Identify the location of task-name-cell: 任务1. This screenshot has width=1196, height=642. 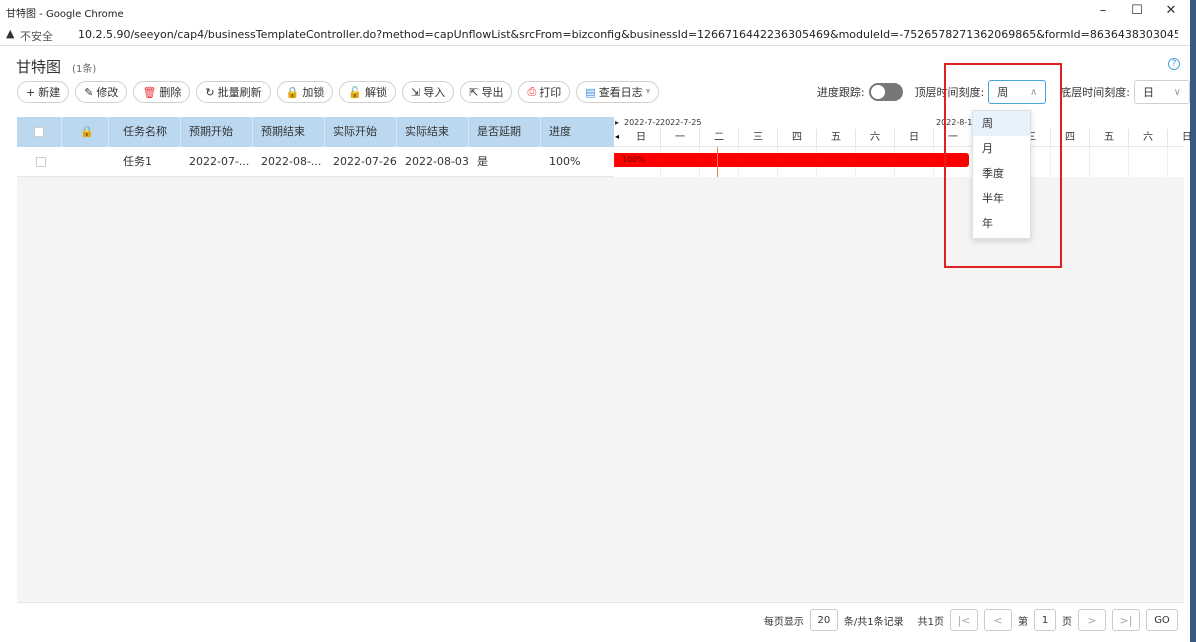
(145, 162).